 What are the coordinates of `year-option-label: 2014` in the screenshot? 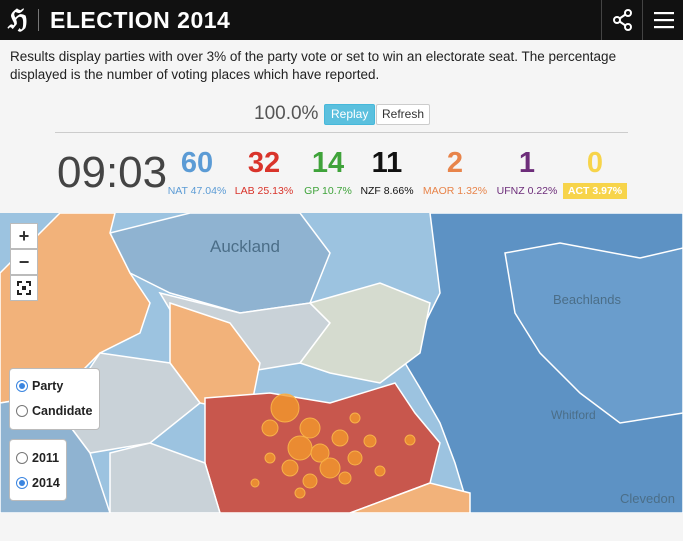 It's located at (46, 483).